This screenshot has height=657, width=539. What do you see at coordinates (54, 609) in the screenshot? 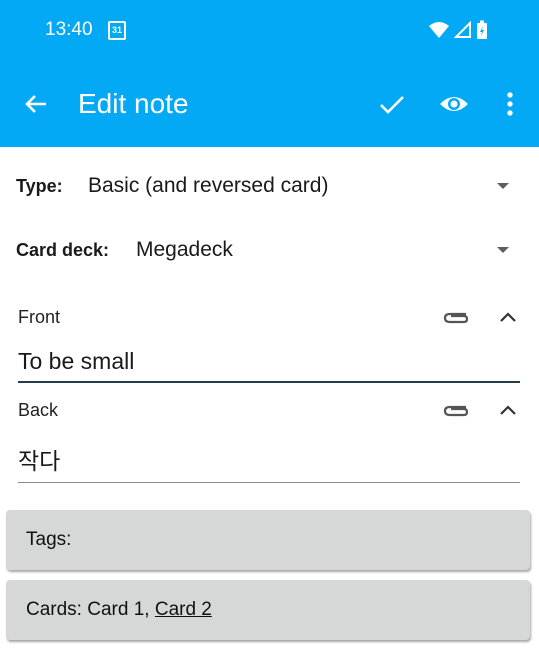
I see `cards-label: Cards:` at bounding box center [54, 609].